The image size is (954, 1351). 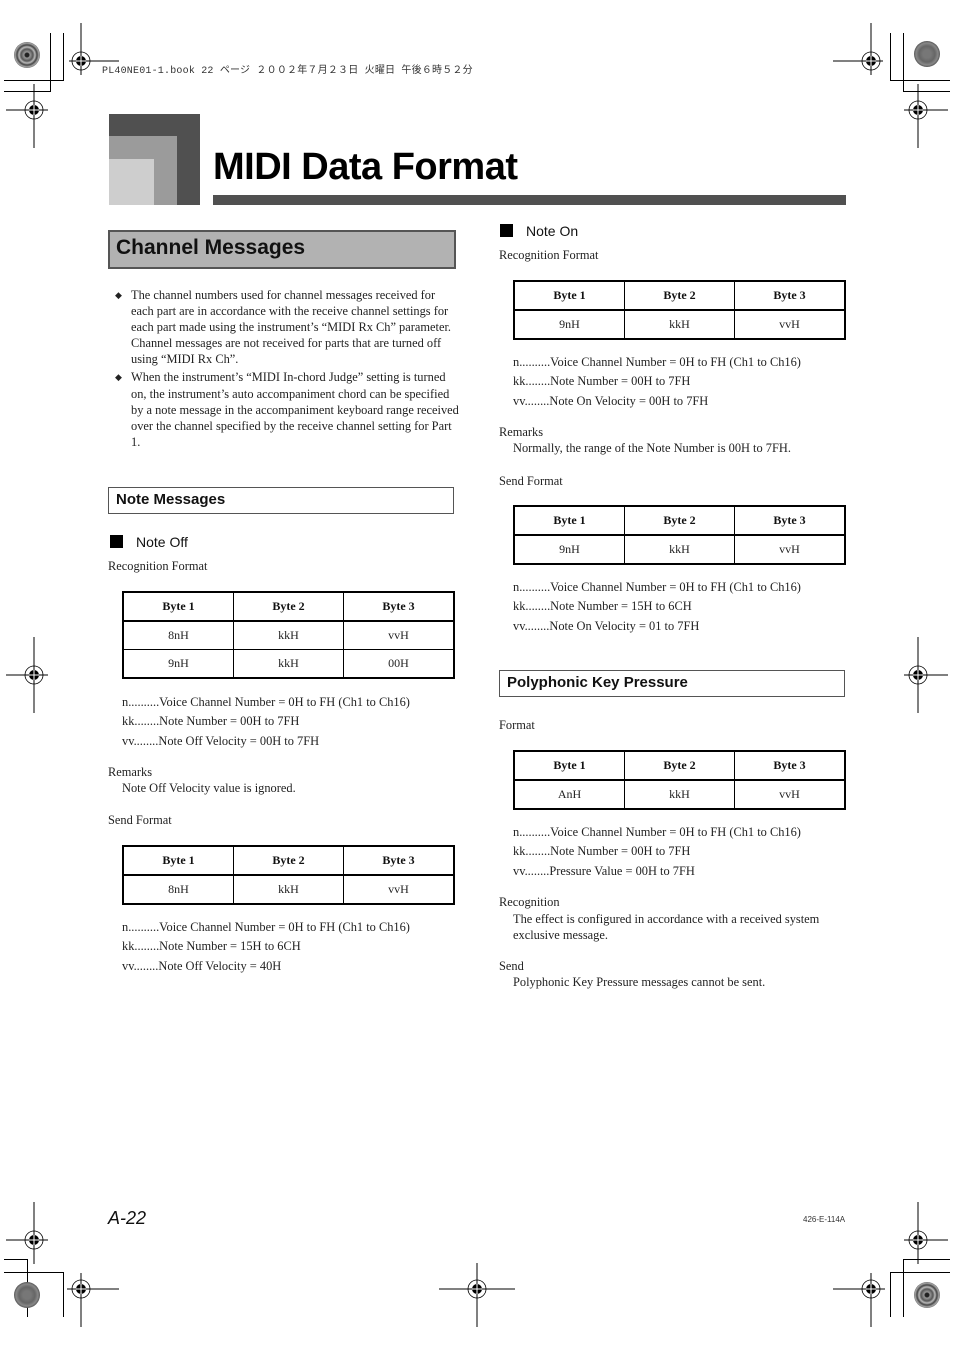 I want to click on note-on-recognition-table: Byte 1 Byte 2 Byte 3 9nH kkH vvH, so click(x=679, y=310).